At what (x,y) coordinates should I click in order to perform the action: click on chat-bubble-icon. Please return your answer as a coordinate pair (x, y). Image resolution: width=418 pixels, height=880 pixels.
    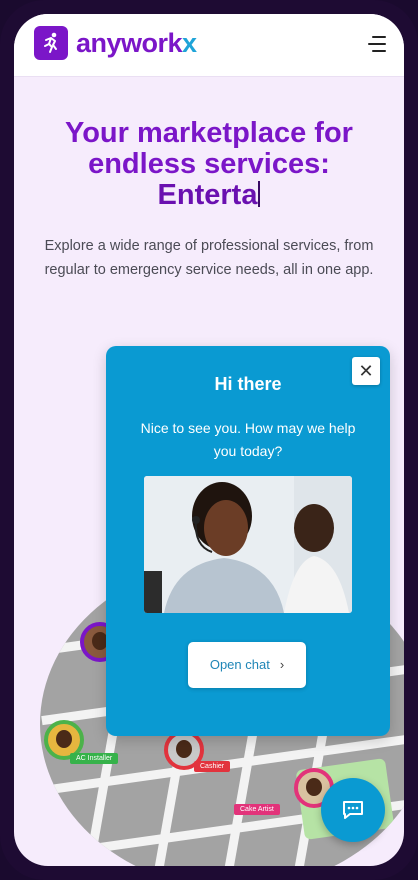
    Looking at the image, I should click on (353, 810).